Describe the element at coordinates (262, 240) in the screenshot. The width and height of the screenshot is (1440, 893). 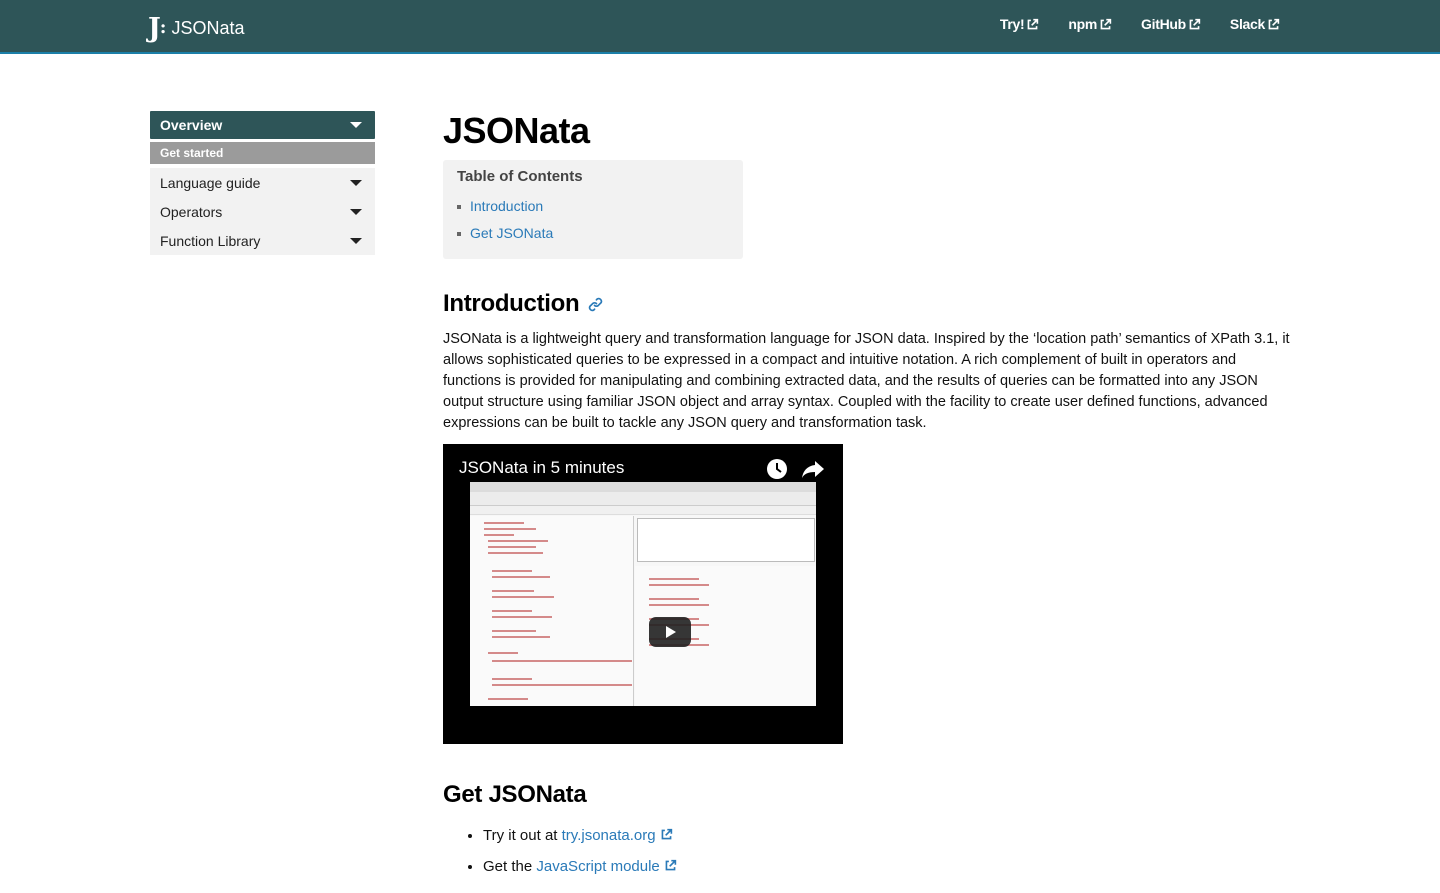
I see `sidebar-item-function-library: Function Library` at that location.